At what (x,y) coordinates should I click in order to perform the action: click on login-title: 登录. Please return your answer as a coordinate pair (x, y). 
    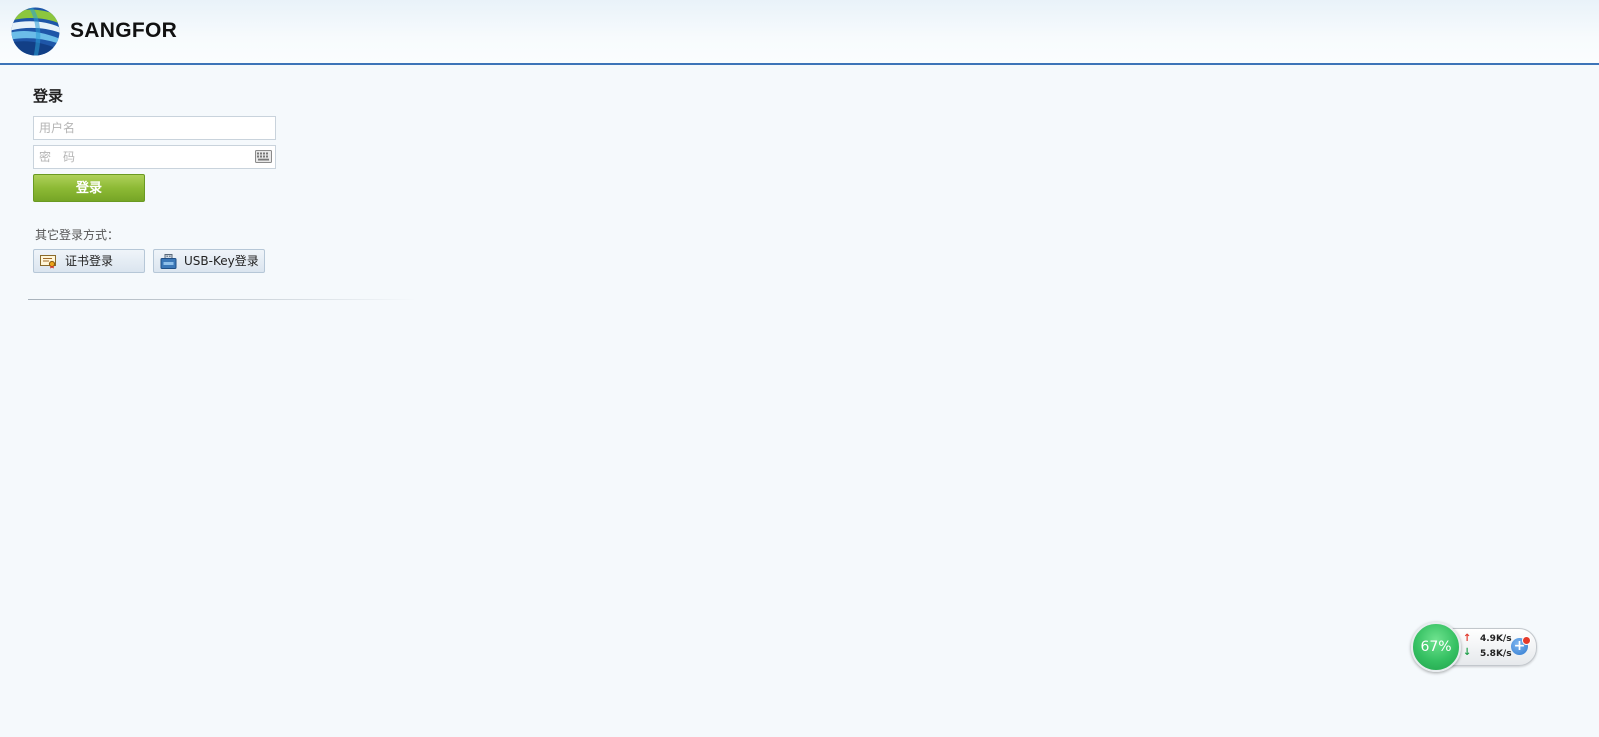
    Looking at the image, I should click on (48, 96).